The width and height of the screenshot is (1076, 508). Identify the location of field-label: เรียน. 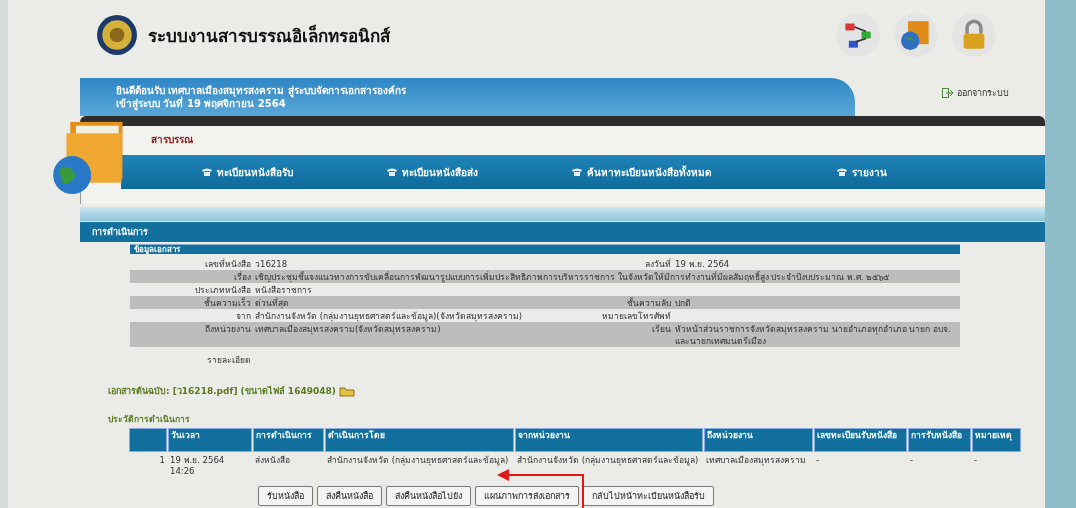
(661, 329).